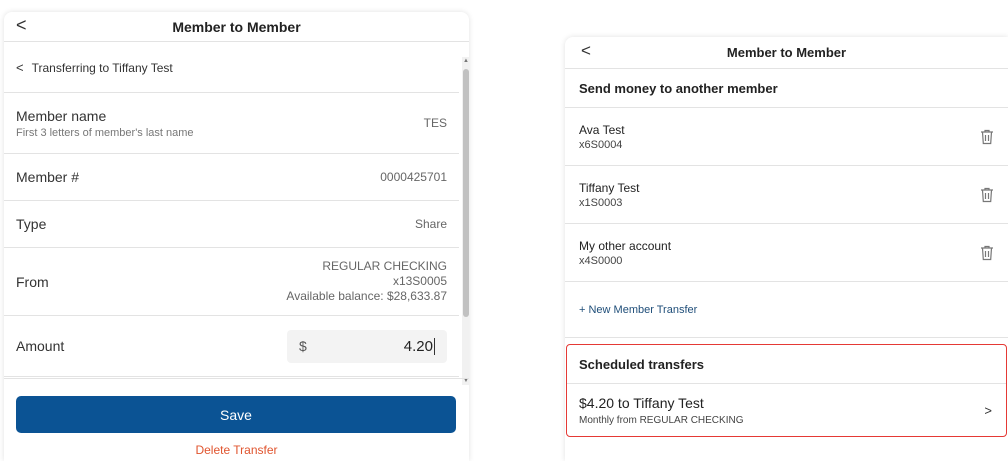  Describe the element at coordinates (625, 245) in the screenshot. I see `member-account-name: My other account` at that location.